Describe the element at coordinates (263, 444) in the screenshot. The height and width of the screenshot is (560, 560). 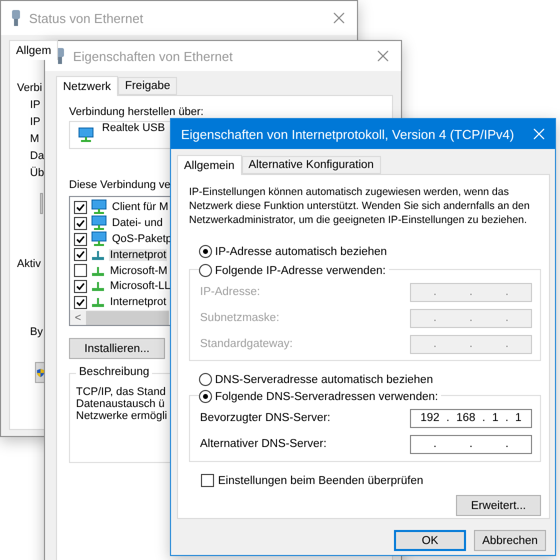
I see `field-label: Alternativer DNS-Server:` at that location.